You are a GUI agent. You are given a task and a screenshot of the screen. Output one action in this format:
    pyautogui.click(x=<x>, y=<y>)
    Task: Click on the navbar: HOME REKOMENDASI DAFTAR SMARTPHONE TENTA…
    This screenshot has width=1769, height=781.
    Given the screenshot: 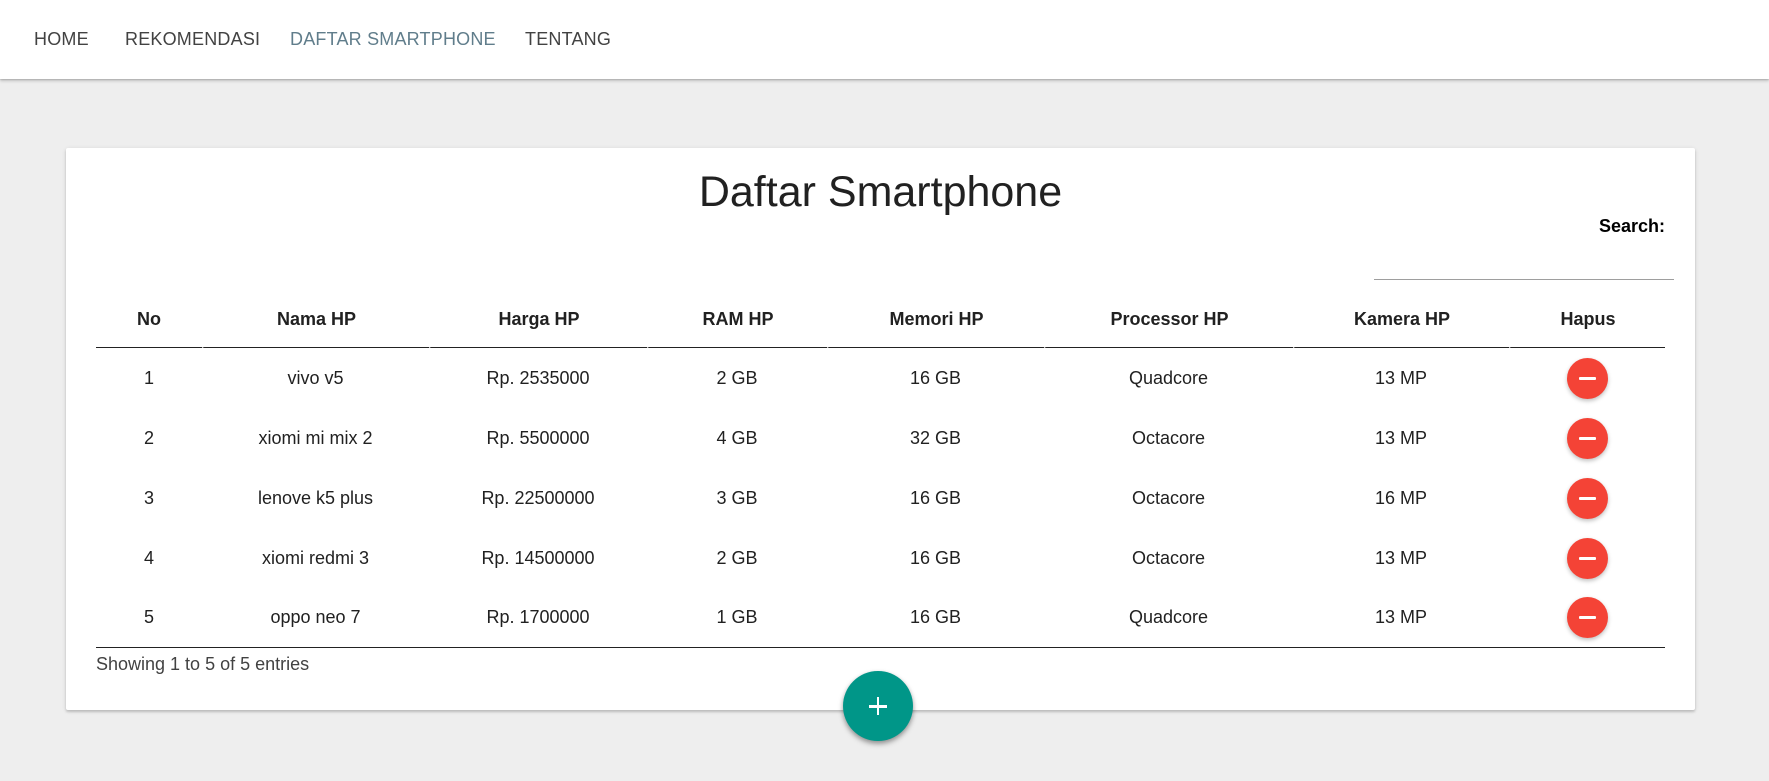 What is the action you would take?
    pyautogui.click(x=884, y=39)
    